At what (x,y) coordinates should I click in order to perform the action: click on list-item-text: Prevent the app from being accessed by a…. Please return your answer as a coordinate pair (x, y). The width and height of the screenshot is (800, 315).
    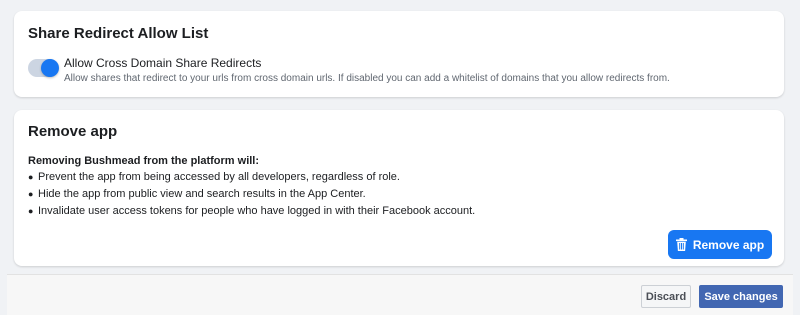
    Looking at the image, I should click on (219, 177).